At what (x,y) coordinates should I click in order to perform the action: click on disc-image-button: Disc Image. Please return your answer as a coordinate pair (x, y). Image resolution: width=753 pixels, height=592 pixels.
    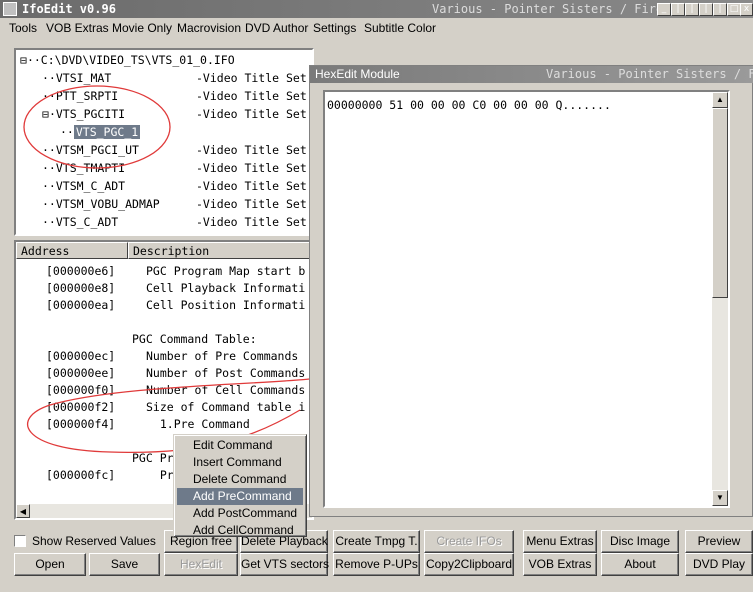
    Looking at the image, I should click on (640, 541).